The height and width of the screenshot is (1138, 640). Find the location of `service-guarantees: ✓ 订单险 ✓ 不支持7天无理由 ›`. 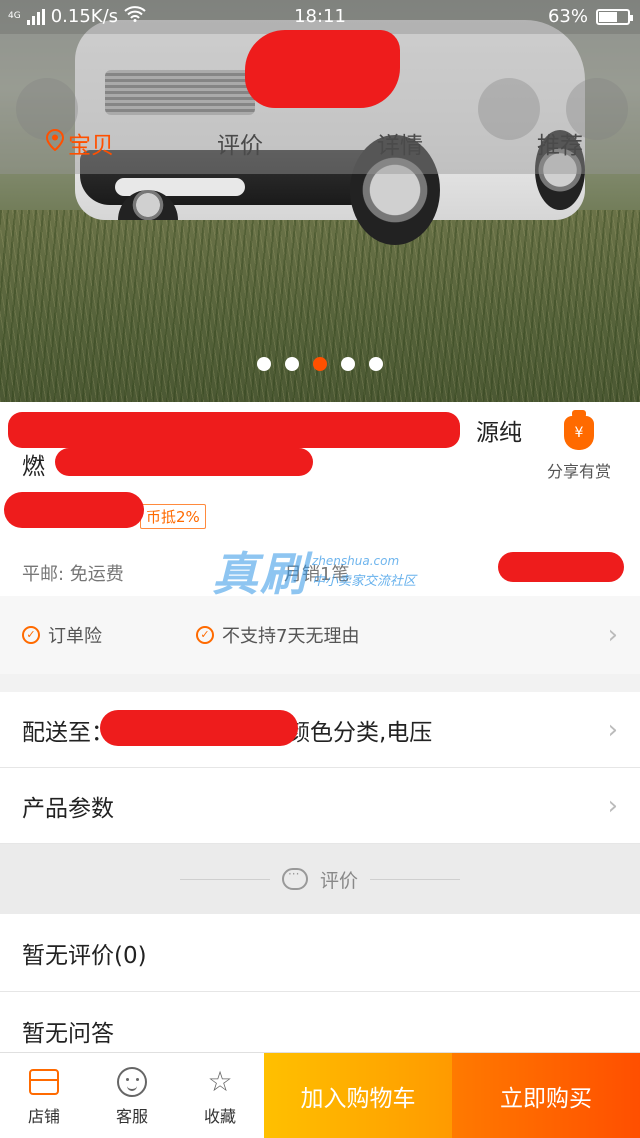

service-guarantees: ✓ 订单险 ✓ 不支持7天无理由 › is located at coordinates (320, 635).